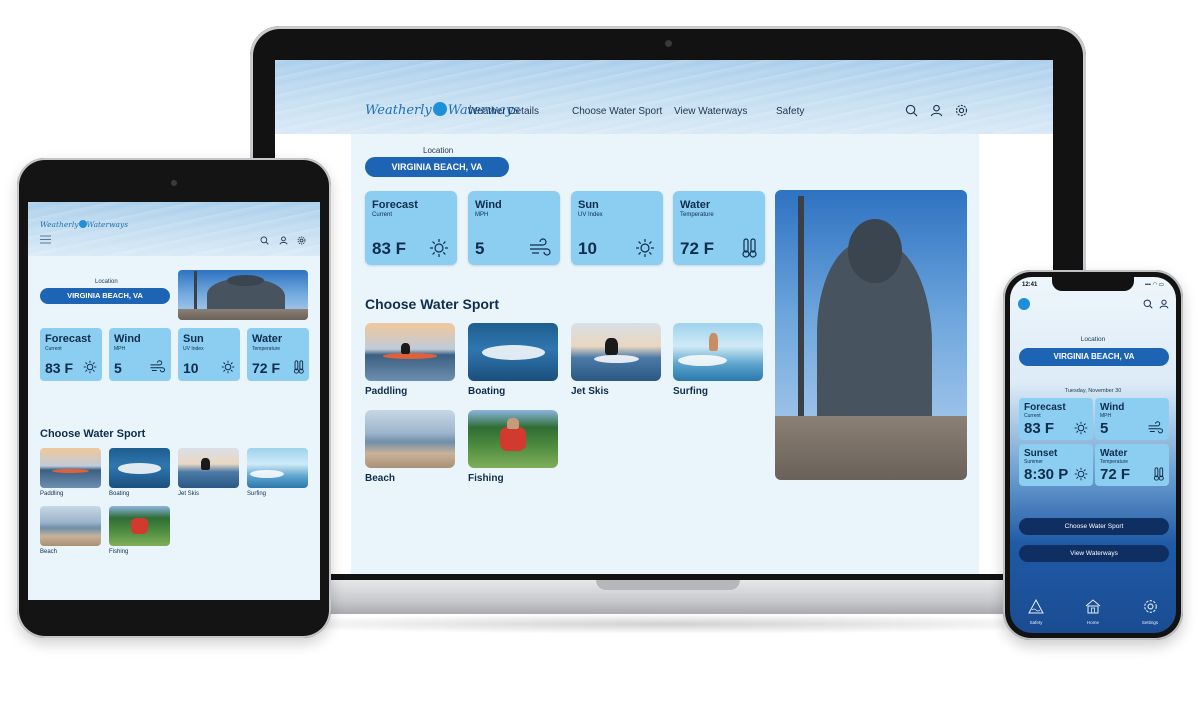  Describe the element at coordinates (668, 597) in the screenshot. I see `laptop-base` at that location.